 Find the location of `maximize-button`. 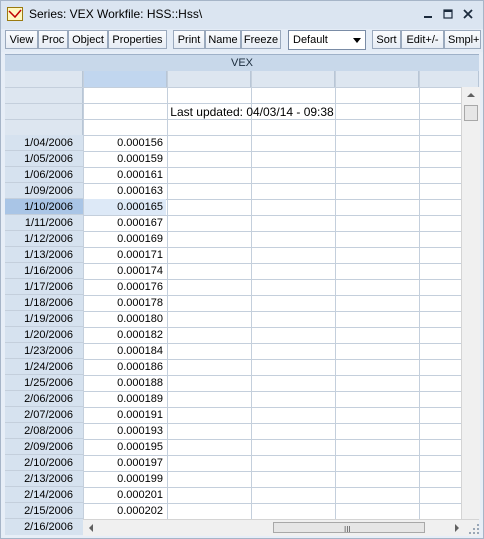

maximize-button is located at coordinates (448, 14).